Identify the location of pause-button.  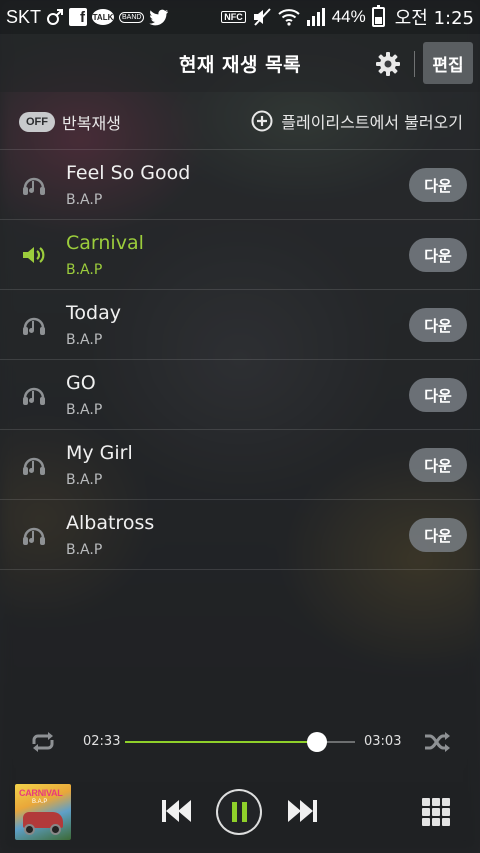
(239, 812).